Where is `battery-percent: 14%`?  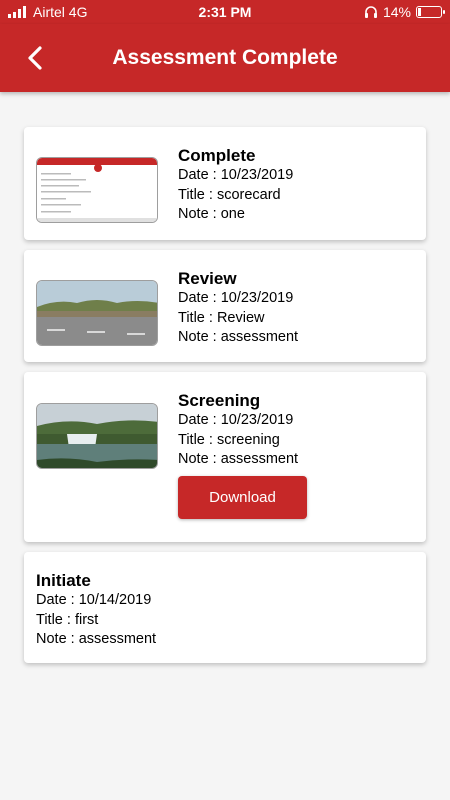
battery-percent: 14% is located at coordinates (396, 12).